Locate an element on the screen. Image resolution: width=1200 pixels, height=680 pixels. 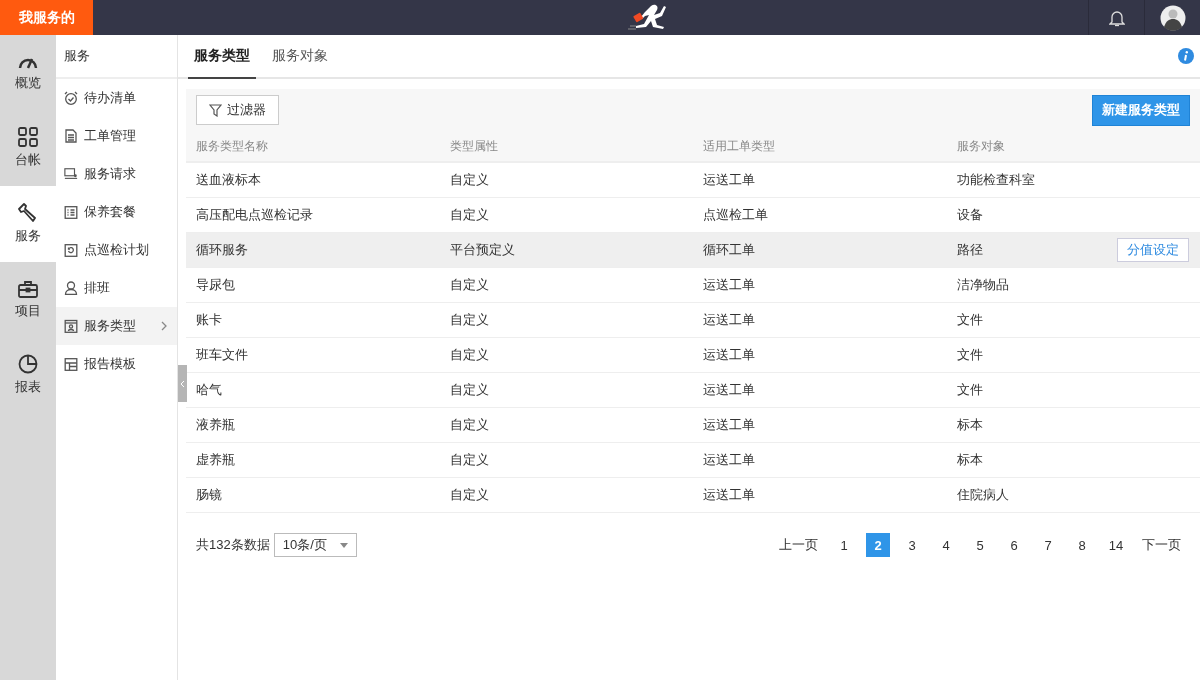
table-cell: 平台预定义 is located at coordinates (566, 250).